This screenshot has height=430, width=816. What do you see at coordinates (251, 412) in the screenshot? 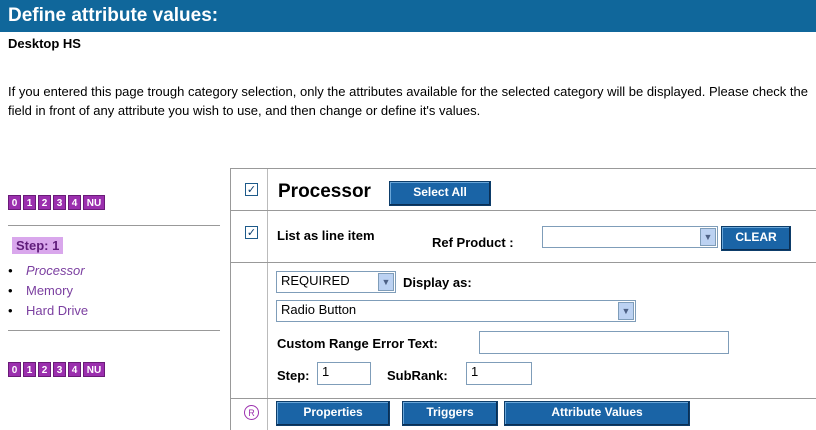
I see `registered-icon: R` at bounding box center [251, 412].